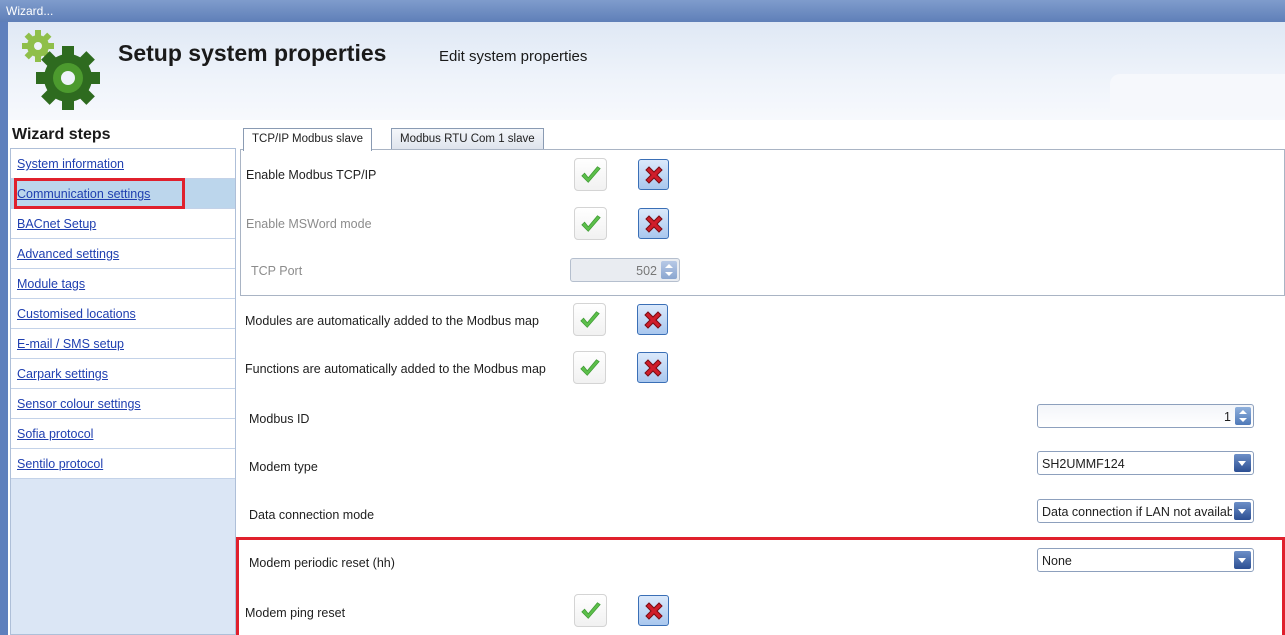 The image size is (1285, 635). What do you see at coordinates (311, 175) in the screenshot?
I see `enable-modbus-label: Enable Modbus TCP/IP` at bounding box center [311, 175].